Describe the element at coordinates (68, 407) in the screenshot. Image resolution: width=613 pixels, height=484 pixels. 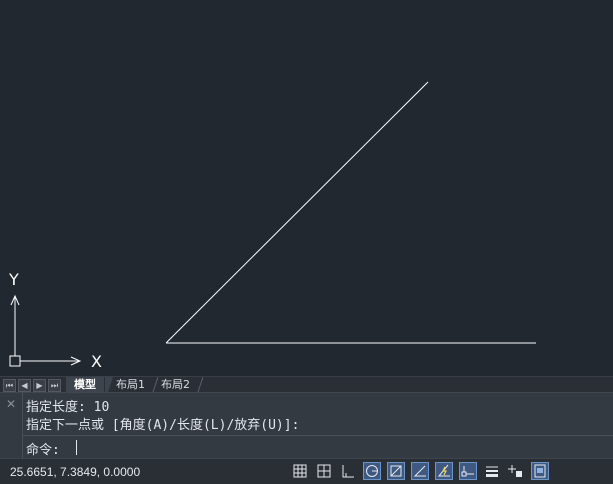
I see `command-history-line: 指定长度: 10` at that location.